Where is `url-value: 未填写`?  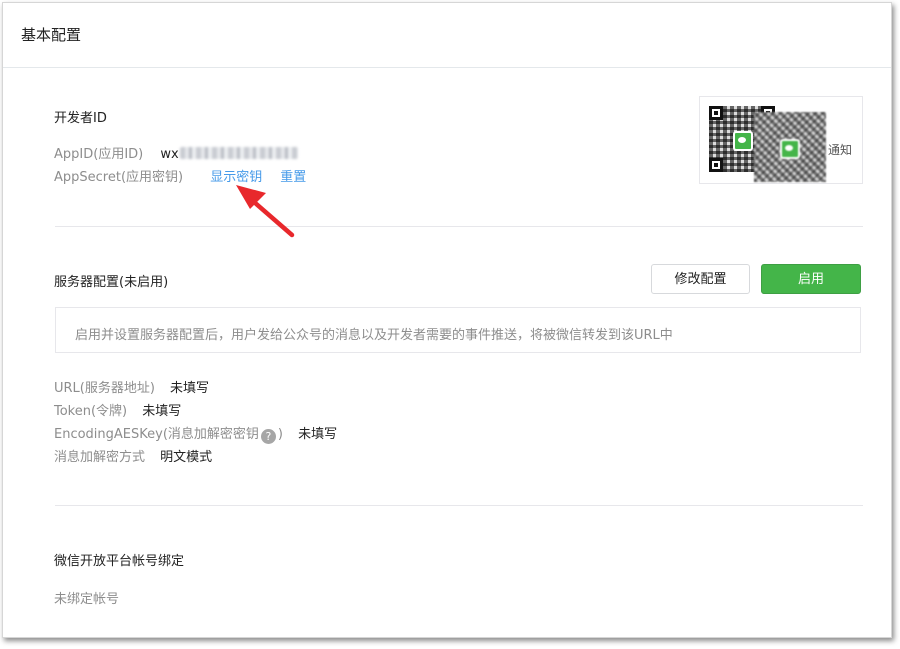 url-value: 未填写 is located at coordinates (190, 388).